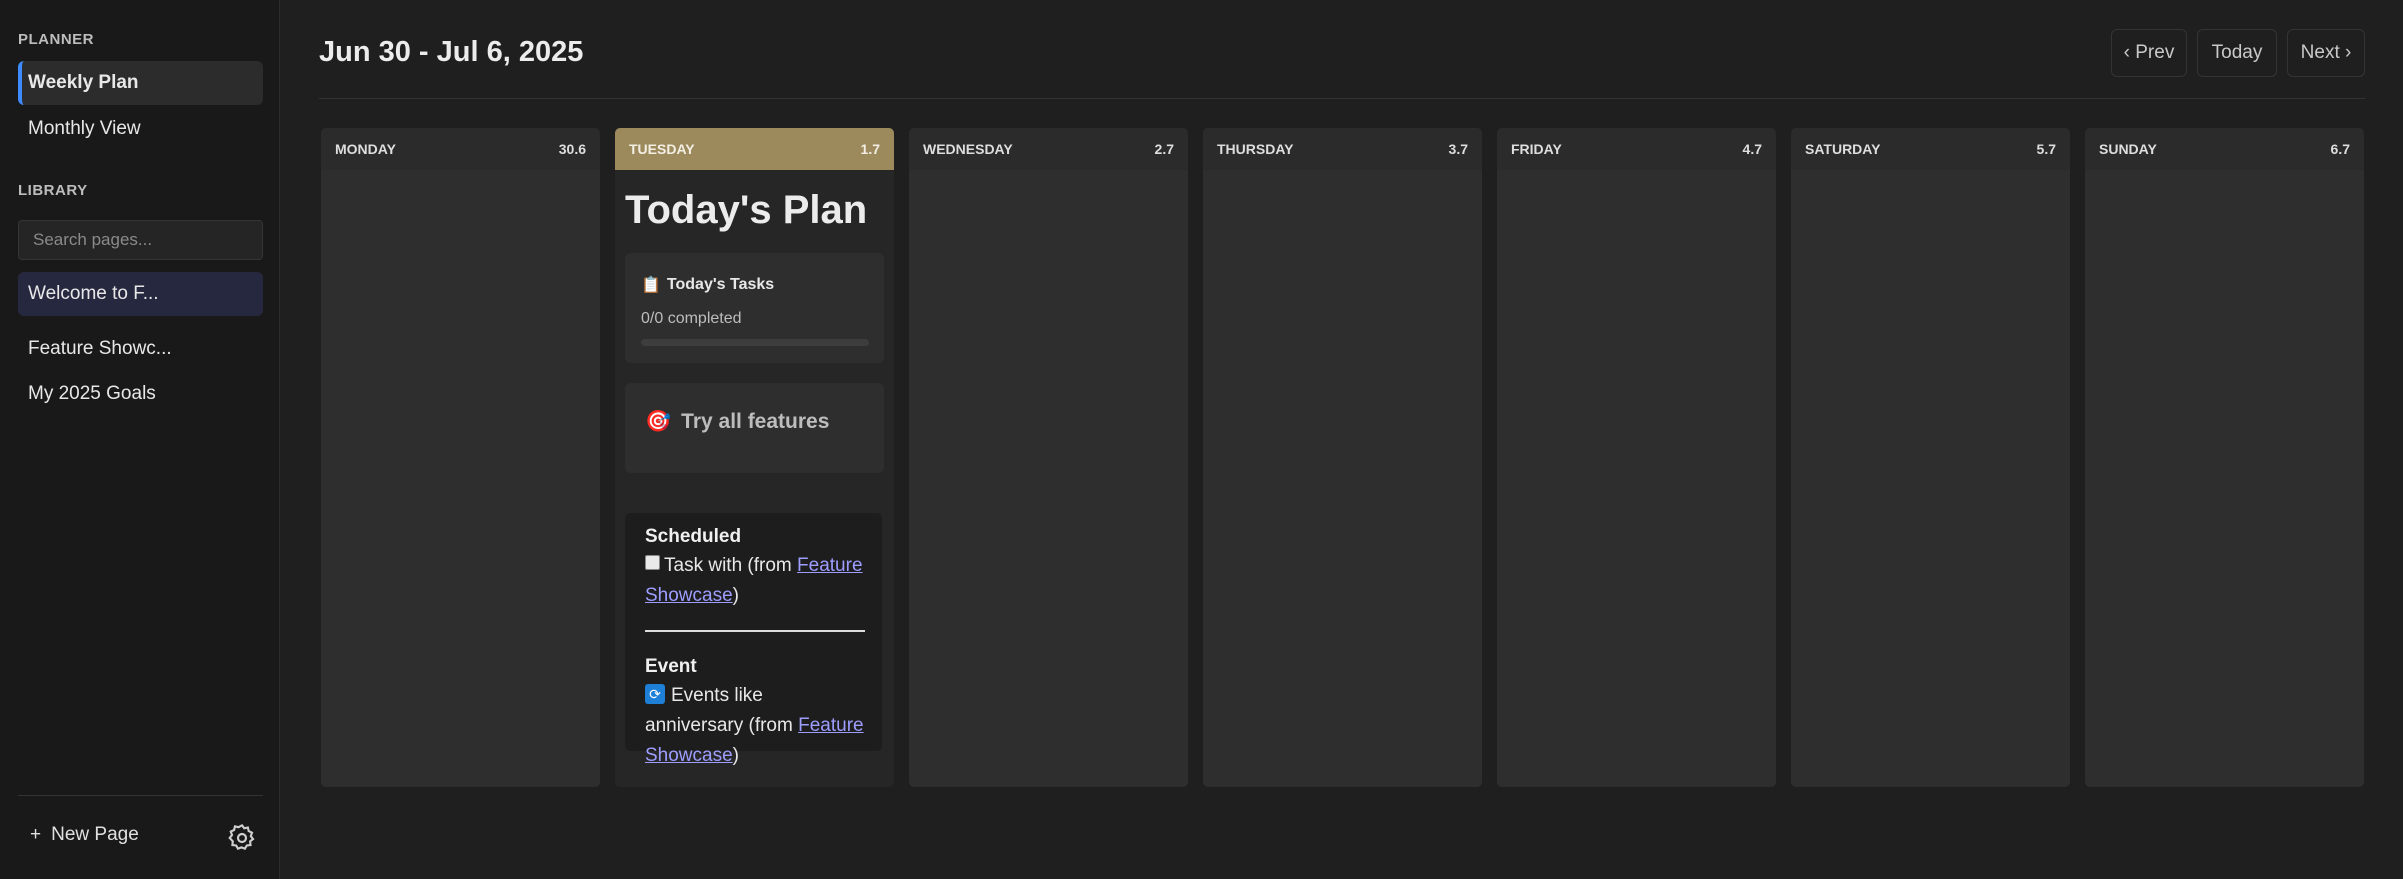 The image size is (2403, 879). I want to click on day-header: SATURDAY 5.7, so click(1930, 149).